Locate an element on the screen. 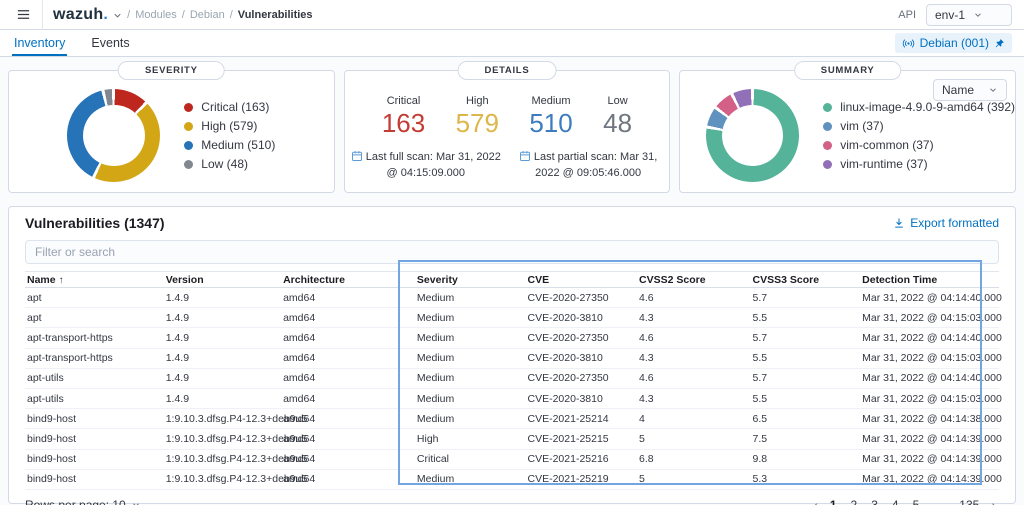 This screenshot has width=1024, height=505. pagination-page: 3 is located at coordinates (874, 500).